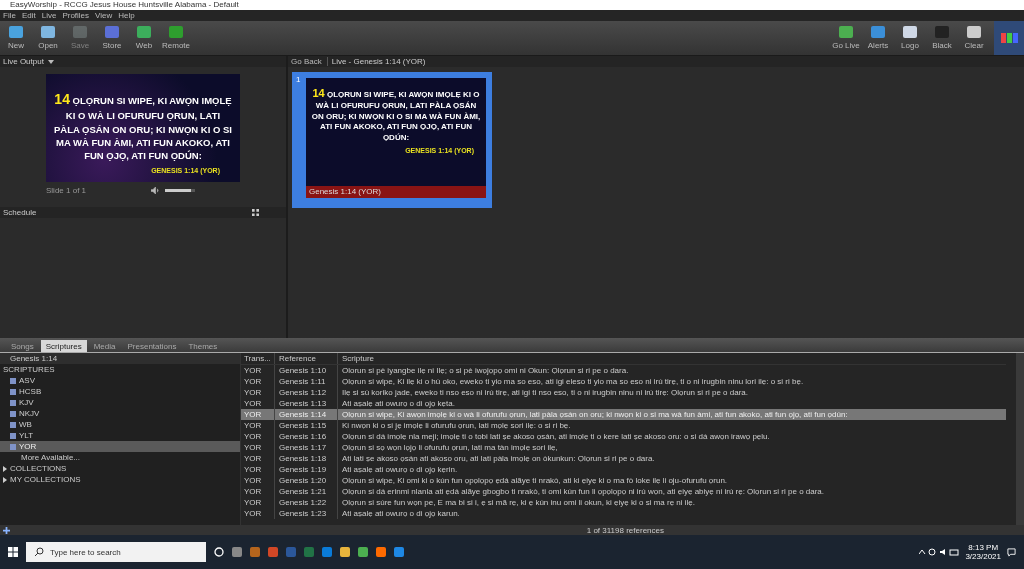  What do you see at coordinates (120, 369) in the screenshot?
I see `tree-group: SCRIPTURES` at bounding box center [120, 369].